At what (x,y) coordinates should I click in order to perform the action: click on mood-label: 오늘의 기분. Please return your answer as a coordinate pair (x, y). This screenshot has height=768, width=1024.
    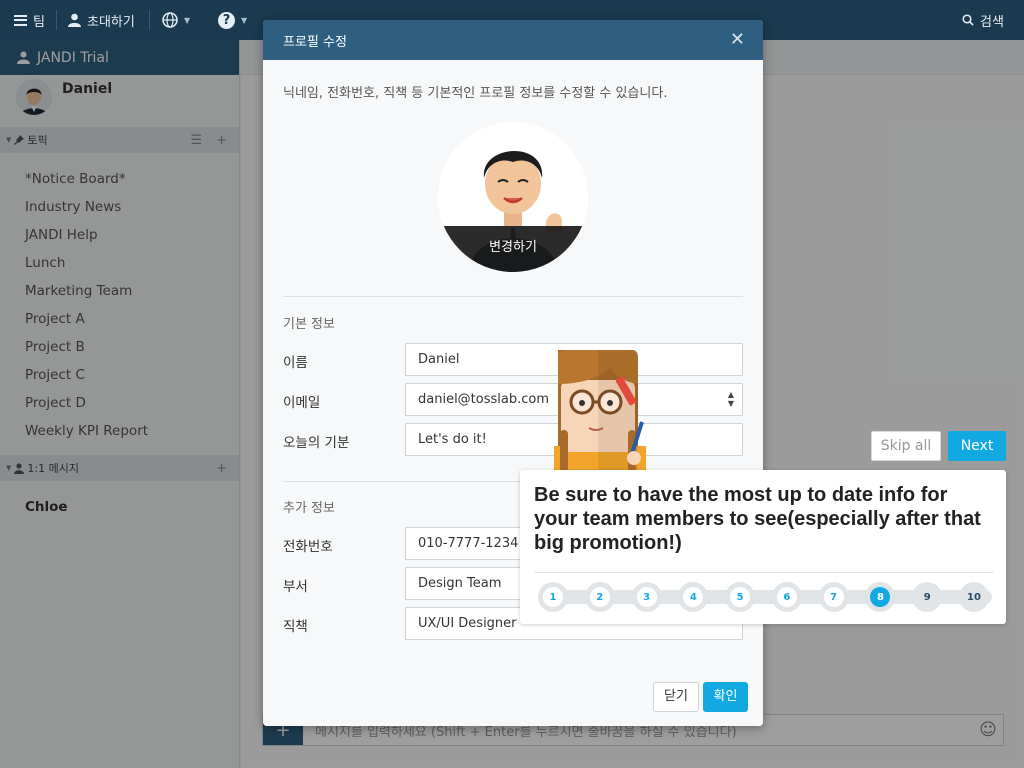
    Looking at the image, I should click on (316, 443).